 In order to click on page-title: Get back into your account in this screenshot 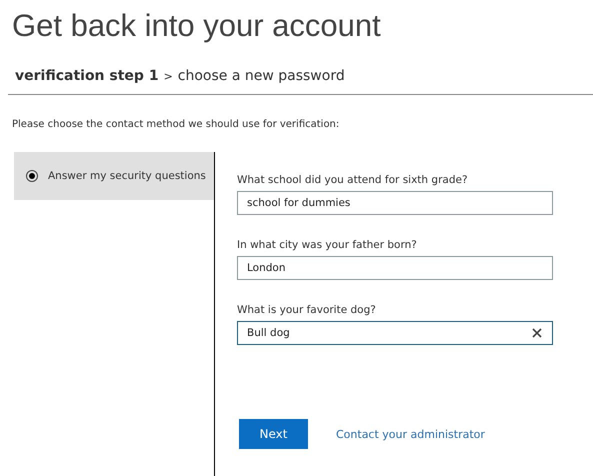, I will do `click(197, 26)`.